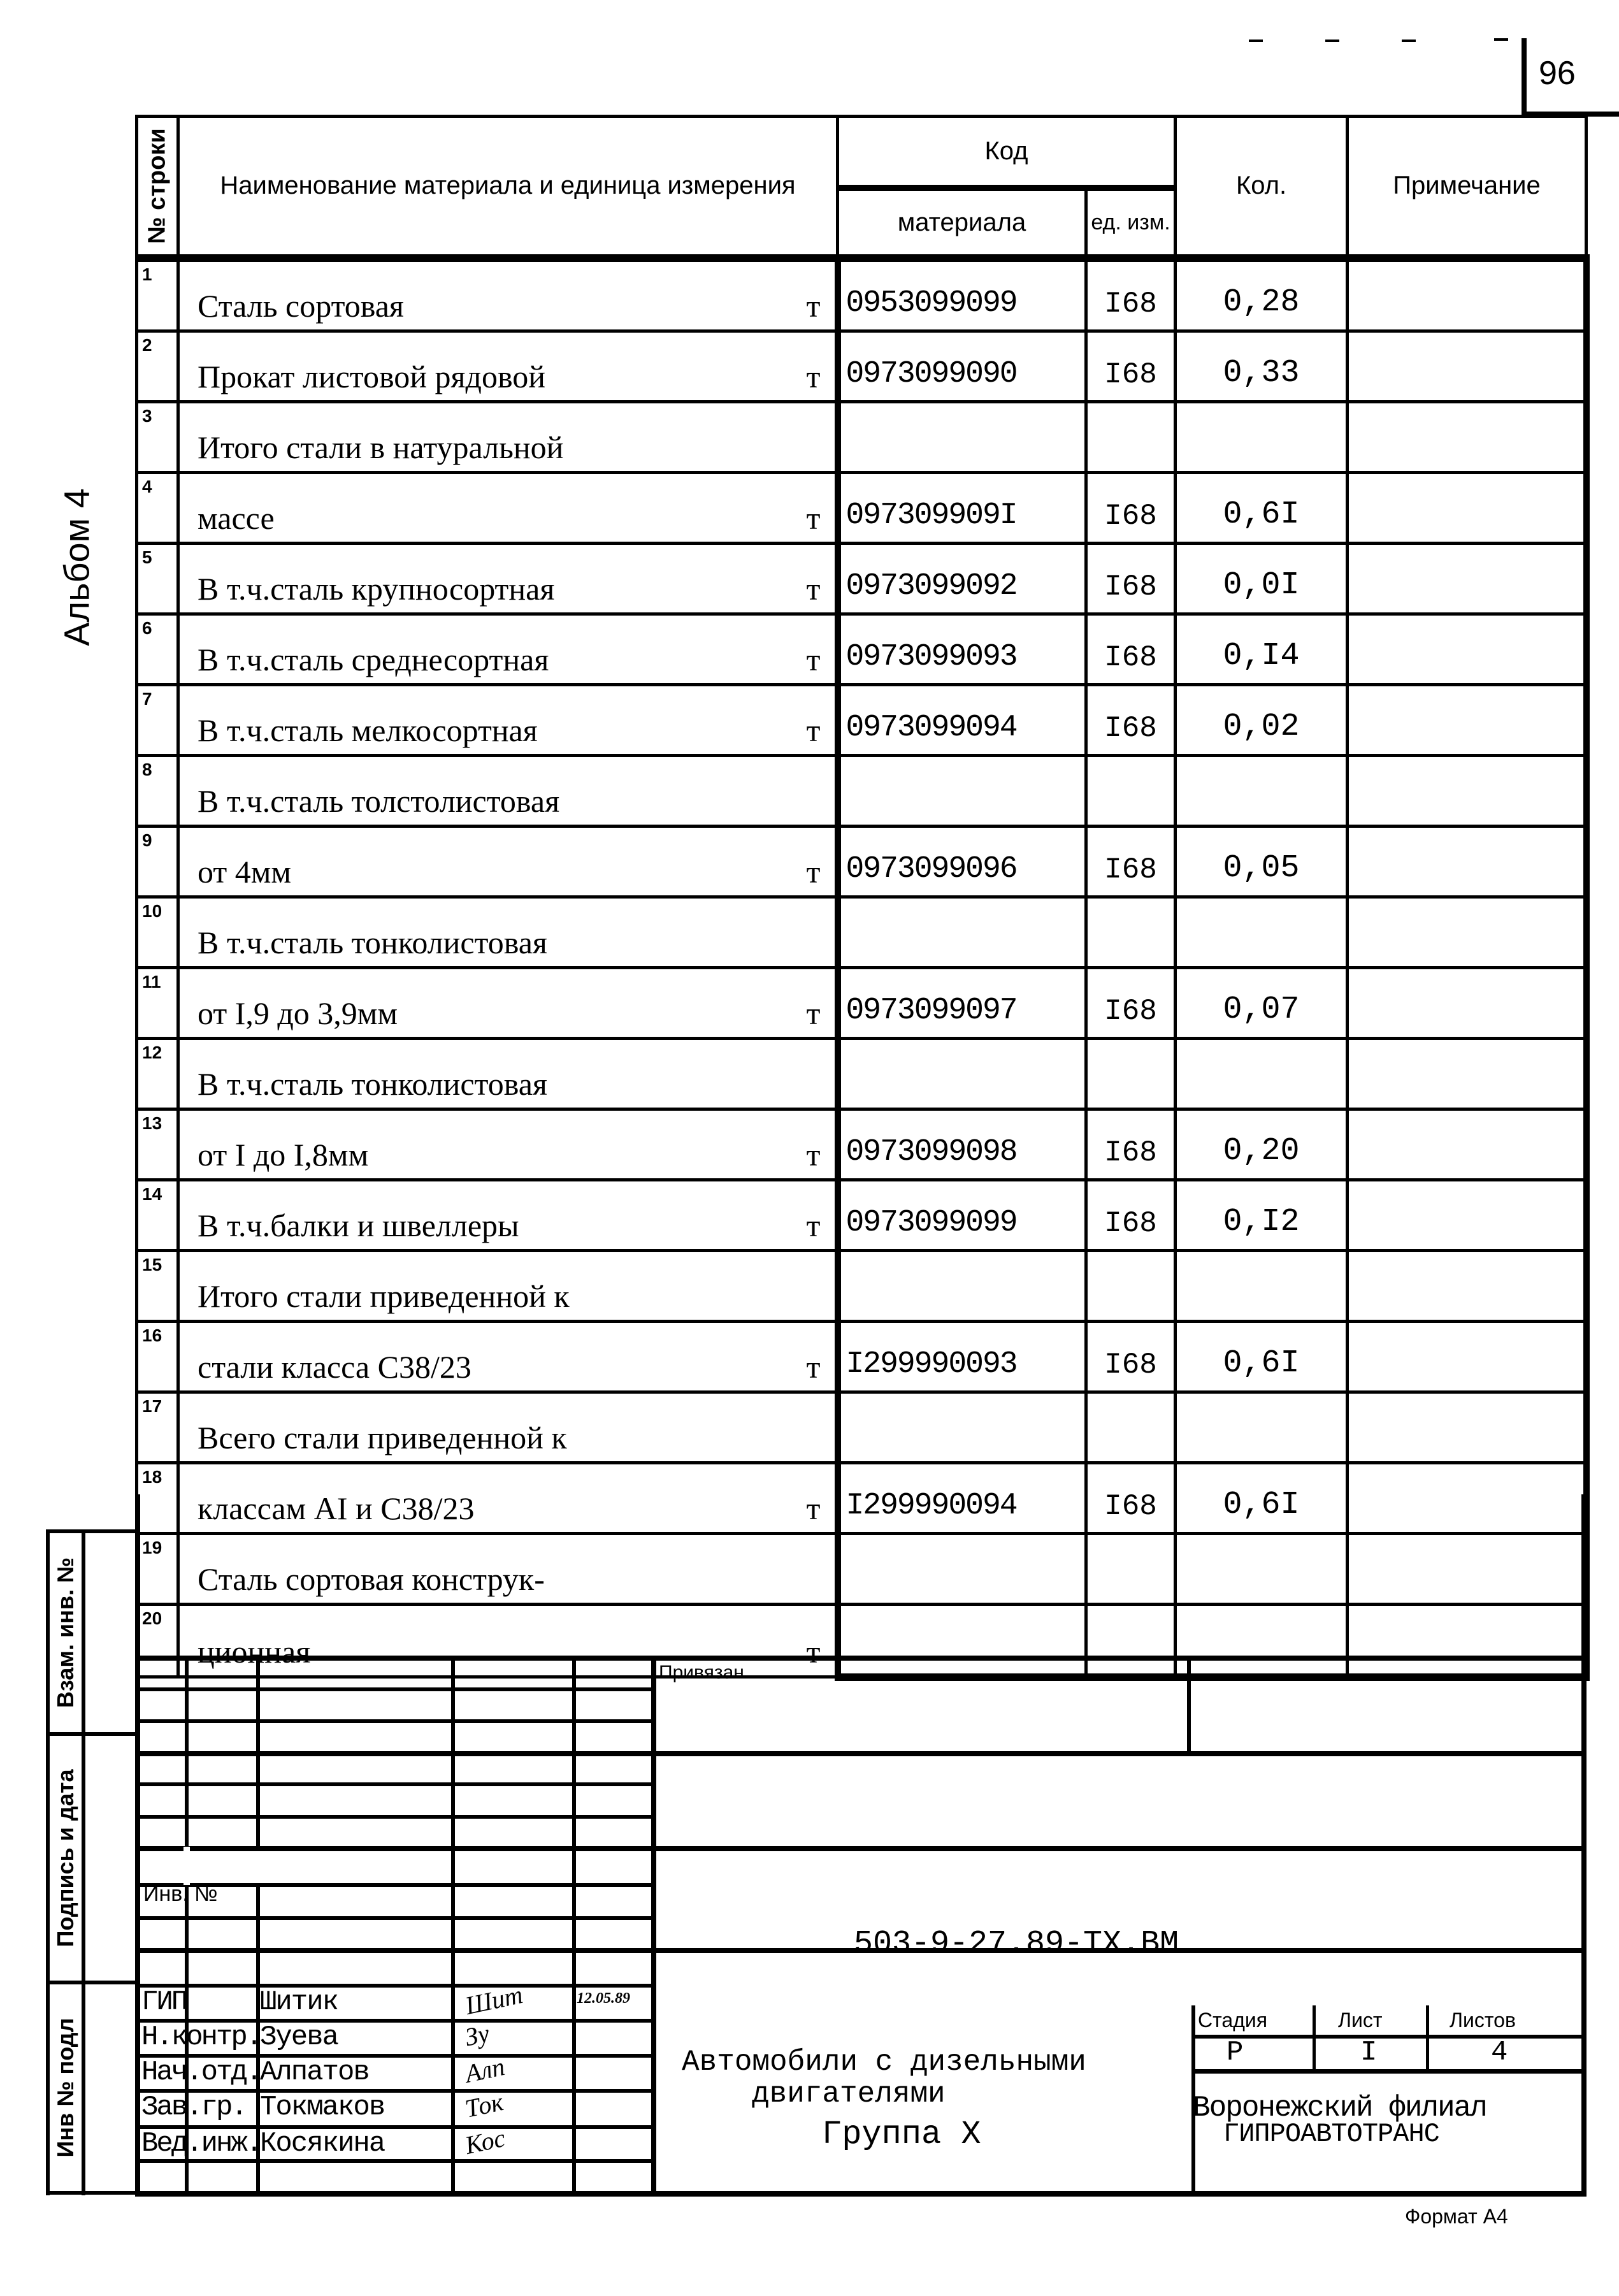 The image size is (1619, 2296). I want to click on material-code: 0953099099, so click(961, 293).